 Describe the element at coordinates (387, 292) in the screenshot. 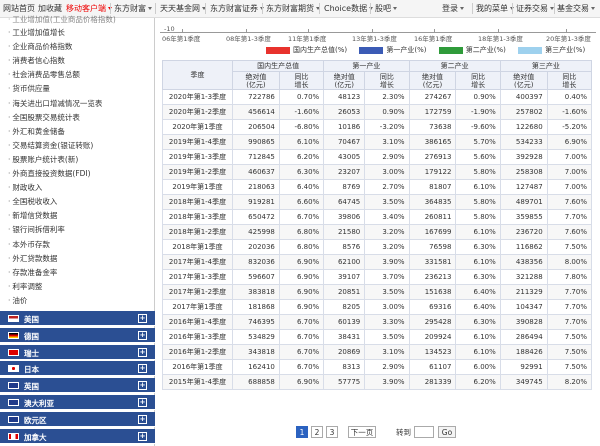

I see `cell-yoy: 3.50%` at that location.